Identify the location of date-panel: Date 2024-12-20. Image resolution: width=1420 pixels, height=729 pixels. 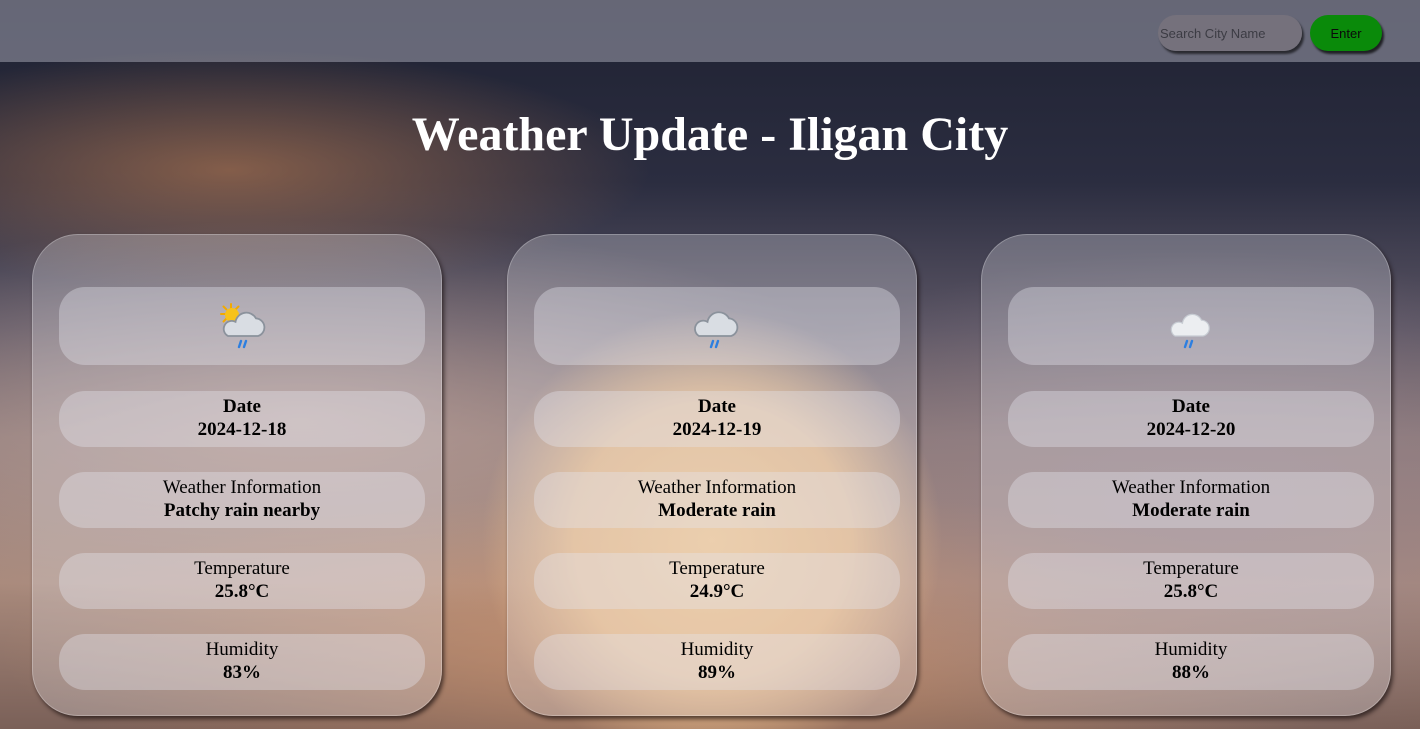
(1191, 419).